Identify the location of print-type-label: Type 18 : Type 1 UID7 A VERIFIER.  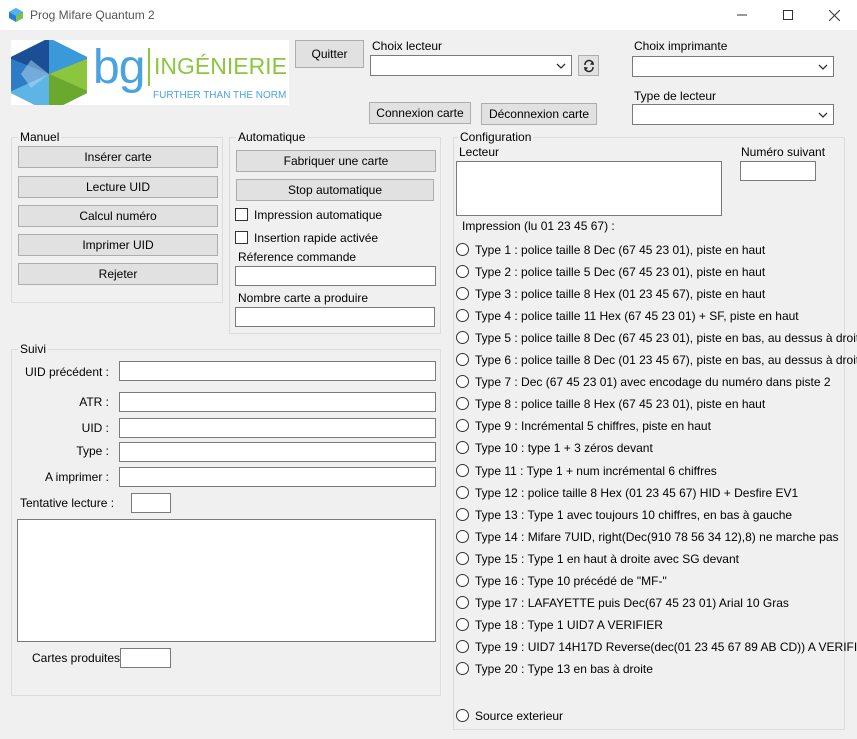
(569, 625).